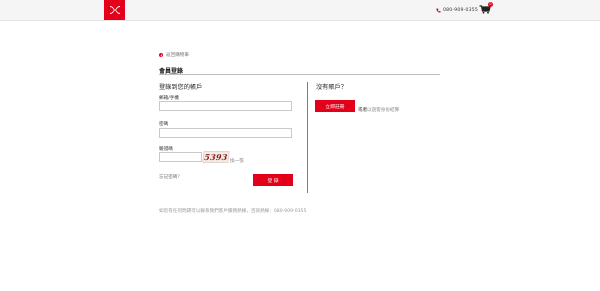 This screenshot has height=291, width=600. Describe the element at coordinates (383, 110) in the screenshot. I see `guest-checkout-link: 以遊客身份結算` at that location.